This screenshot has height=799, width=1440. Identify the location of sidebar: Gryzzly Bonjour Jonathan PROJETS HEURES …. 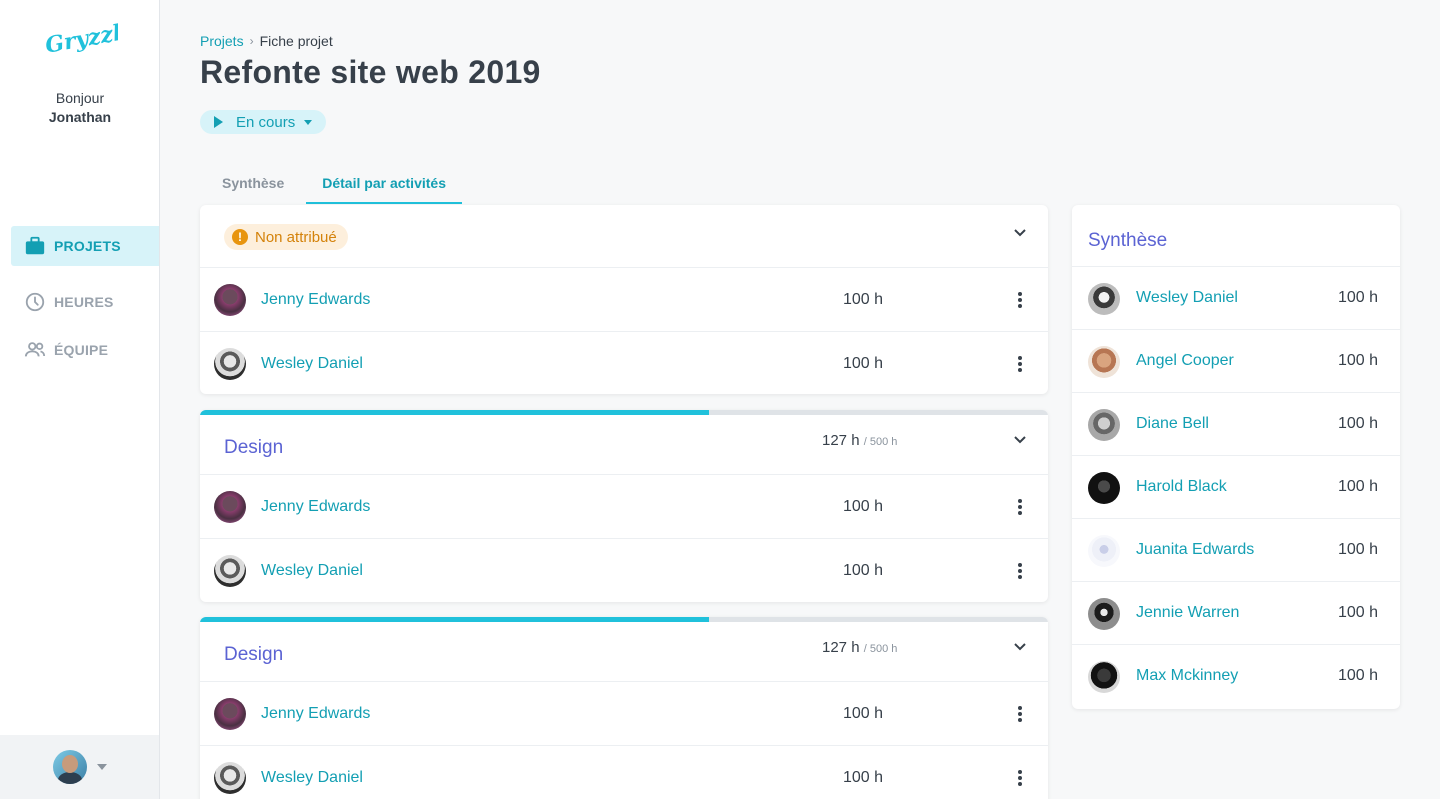
(80, 399).